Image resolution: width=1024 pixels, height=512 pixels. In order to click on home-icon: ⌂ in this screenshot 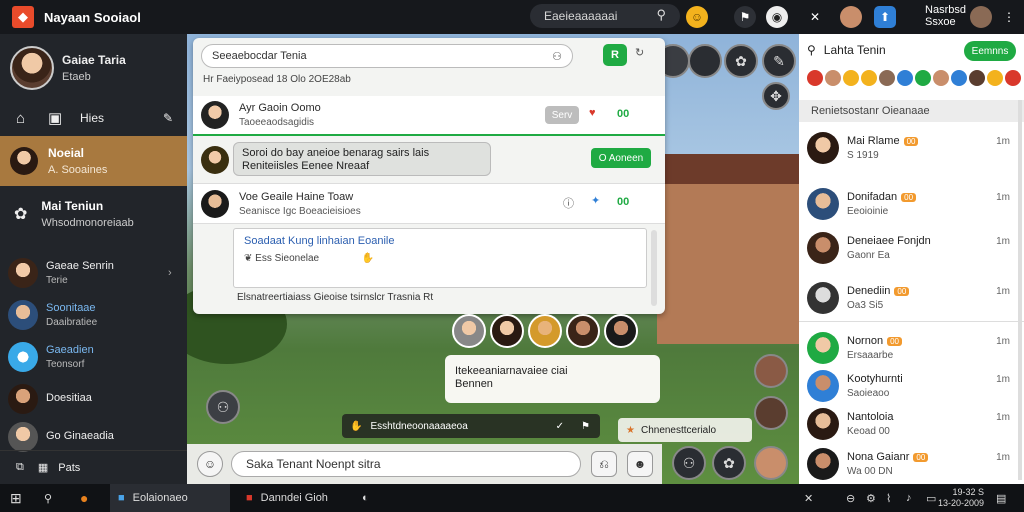, I will do `click(25, 118)`.